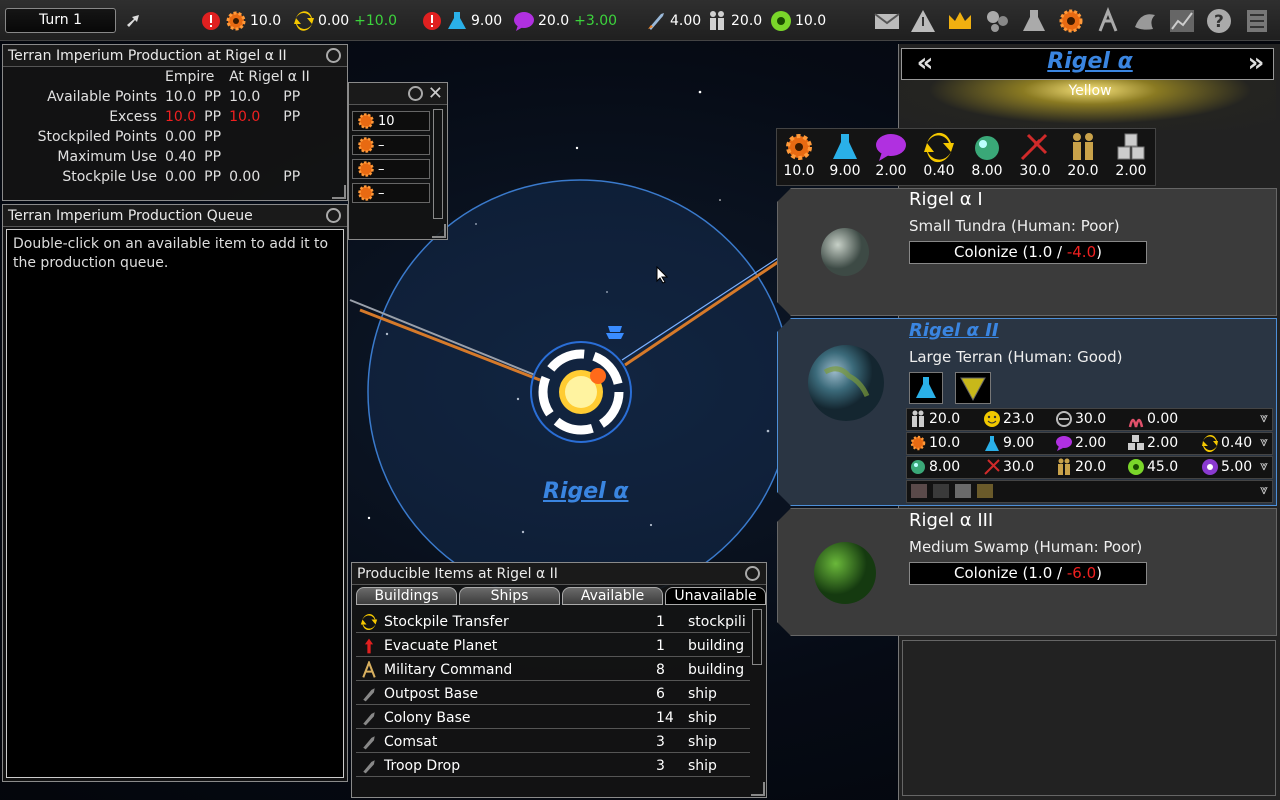 The image size is (1280, 800). I want to click on next-system-button: », so click(1253, 64).